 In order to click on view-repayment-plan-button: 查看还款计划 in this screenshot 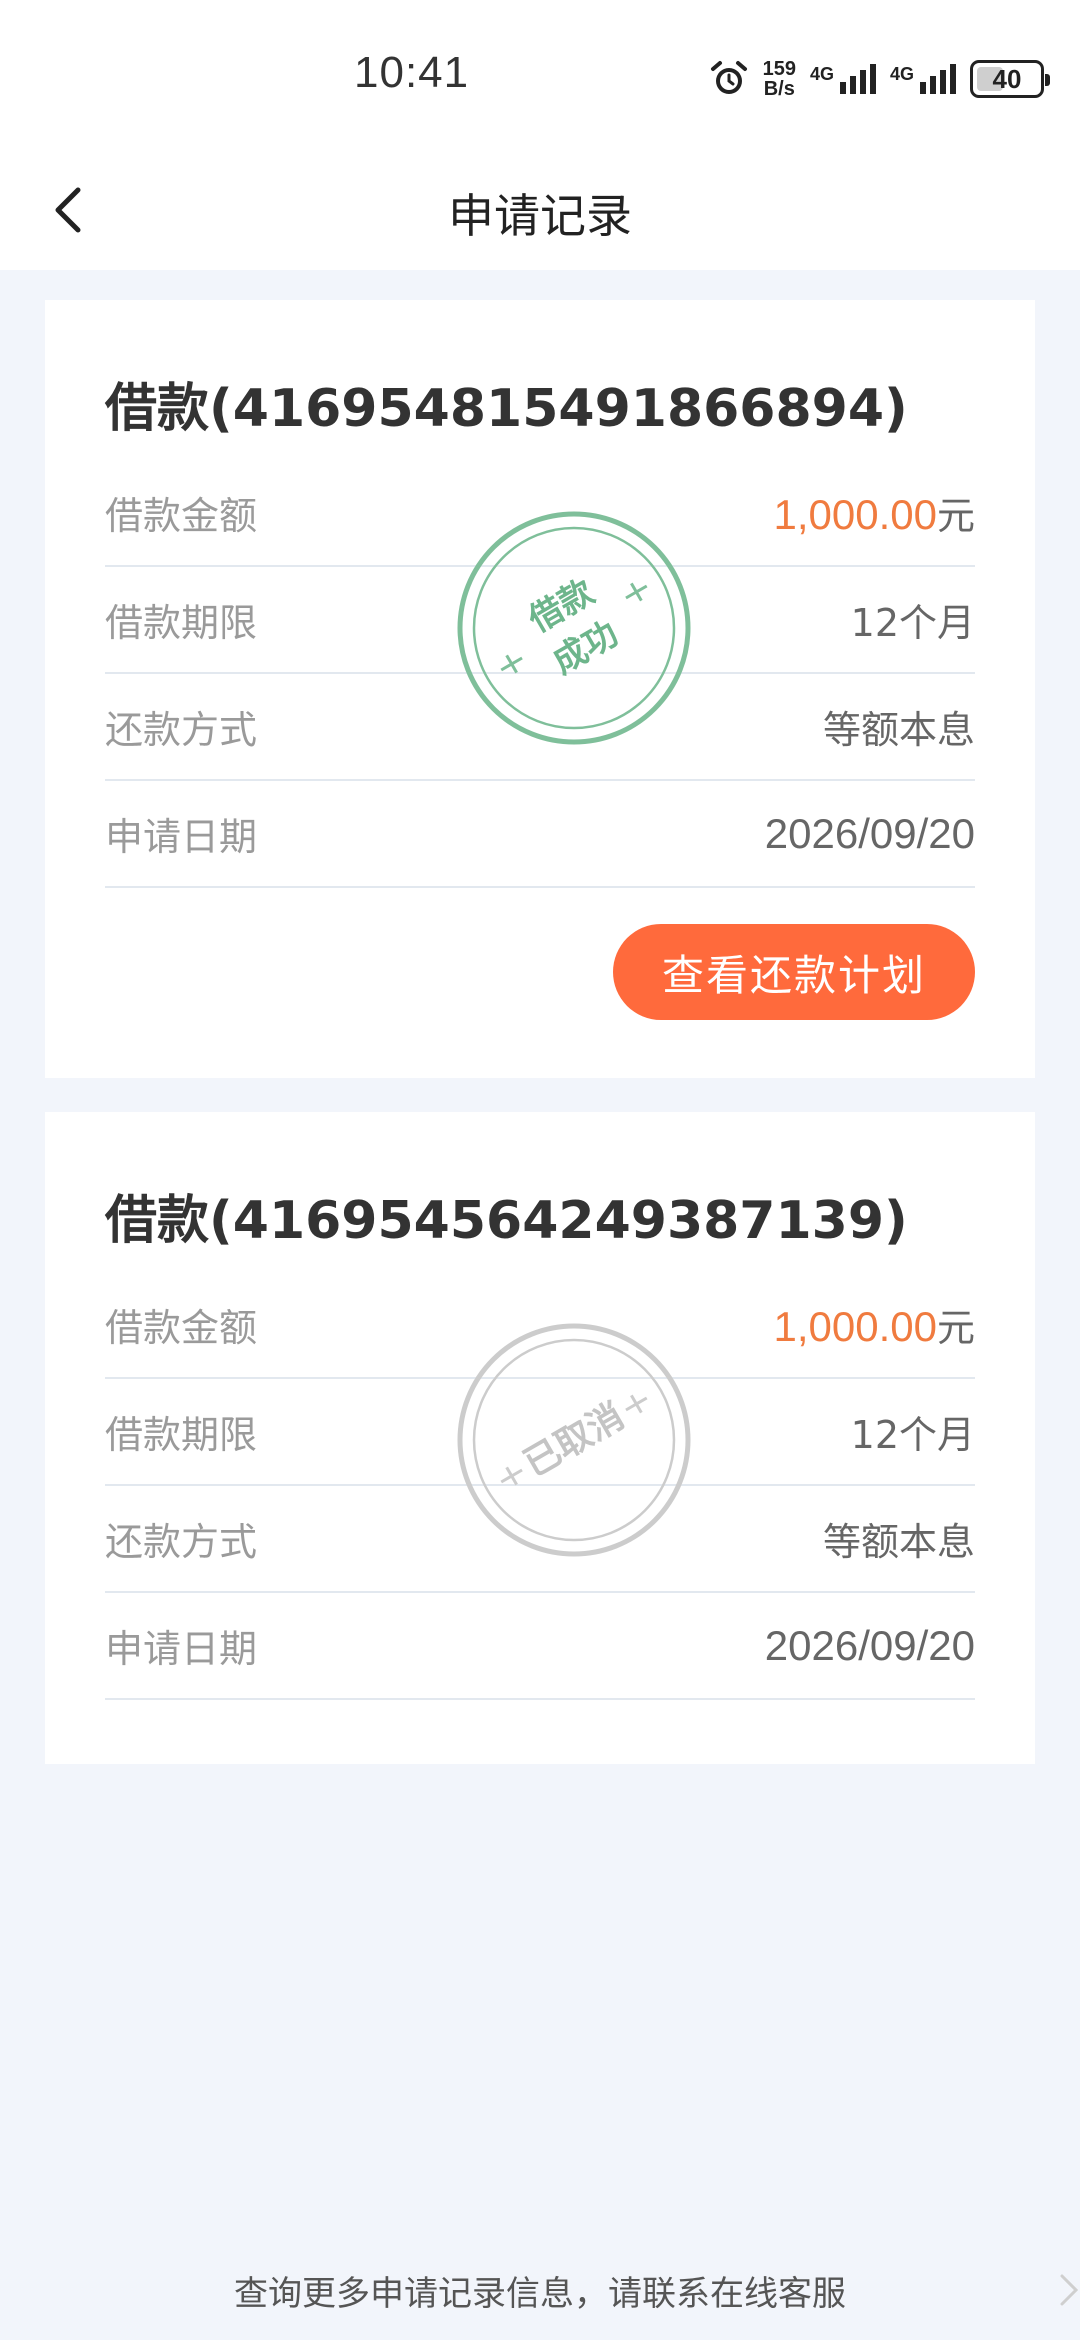, I will do `click(794, 972)`.